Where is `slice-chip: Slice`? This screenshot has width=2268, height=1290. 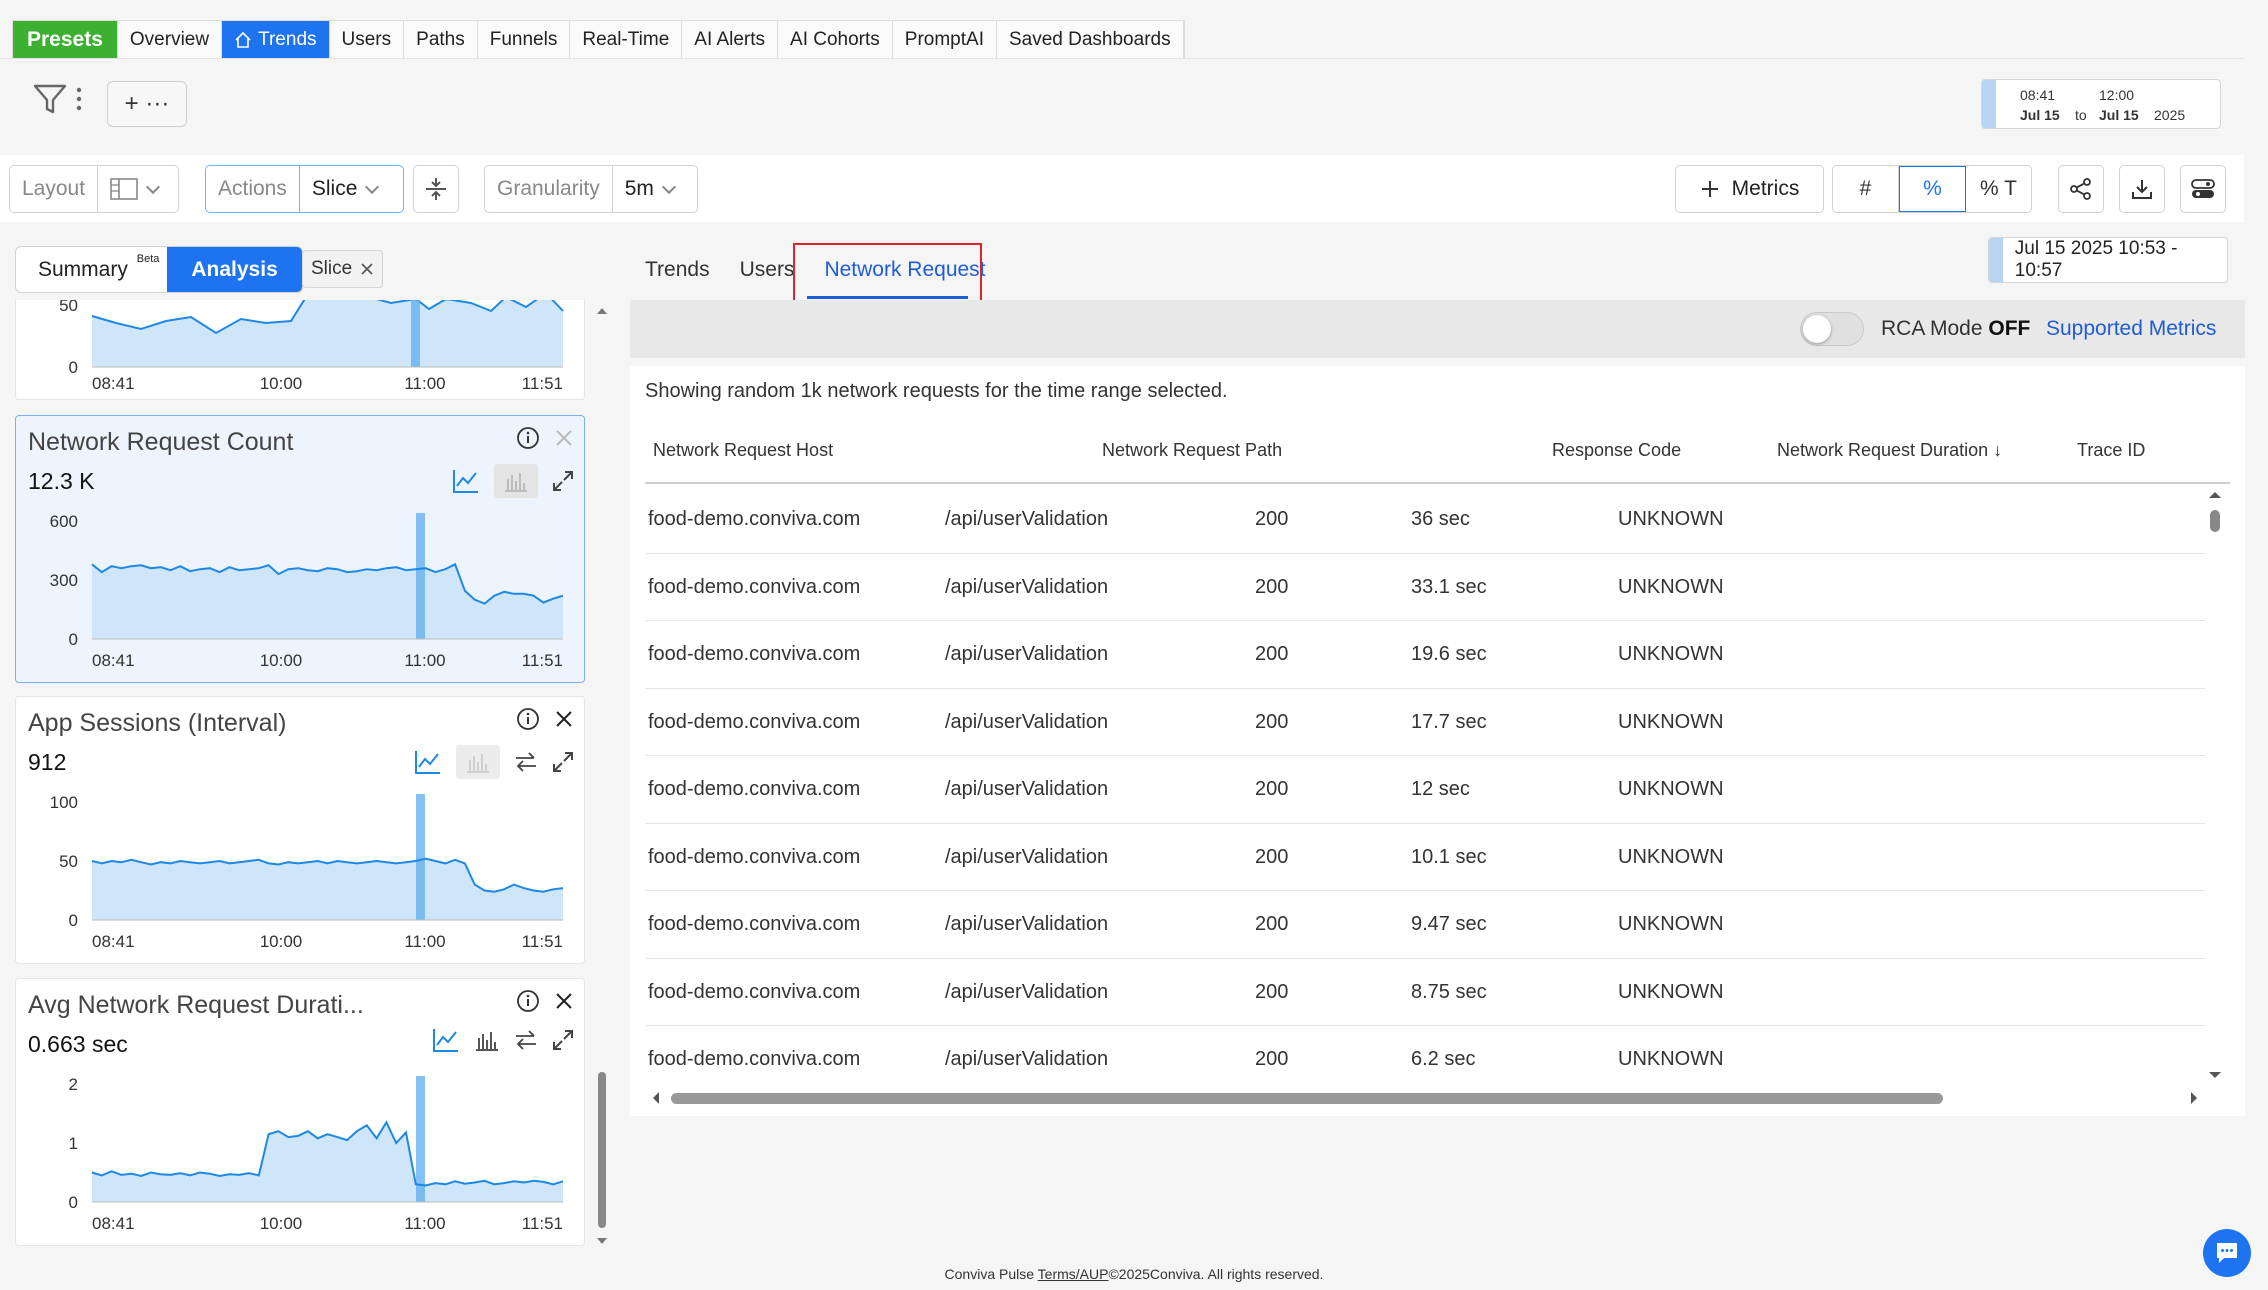 slice-chip: Slice is located at coordinates (343, 269).